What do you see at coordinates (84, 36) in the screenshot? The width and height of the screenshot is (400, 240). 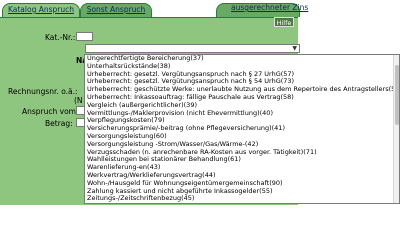 I see `kat-nr-input` at bounding box center [84, 36].